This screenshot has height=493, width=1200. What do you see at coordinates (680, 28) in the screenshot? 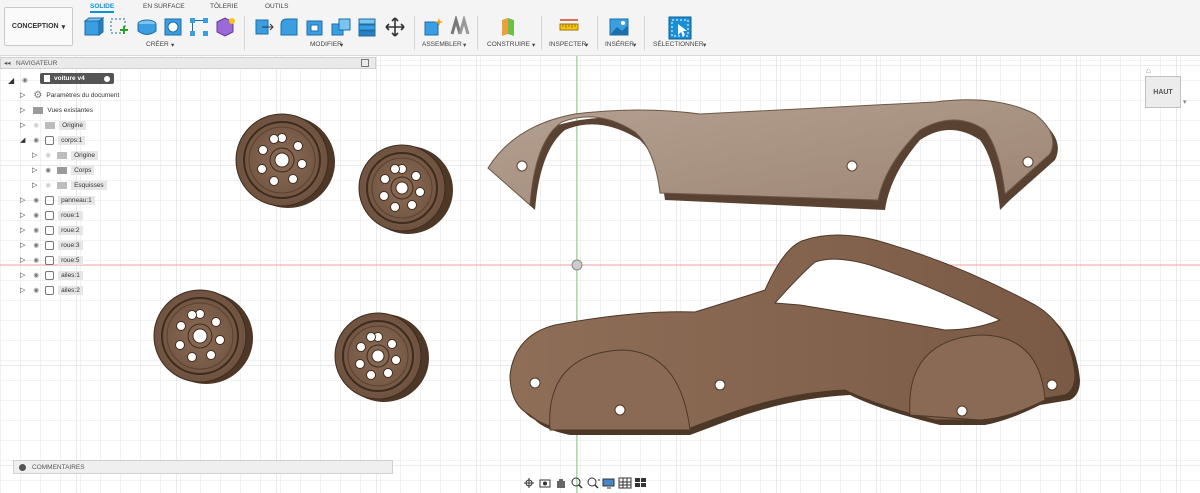
I see `select-icon` at bounding box center [680, 28].